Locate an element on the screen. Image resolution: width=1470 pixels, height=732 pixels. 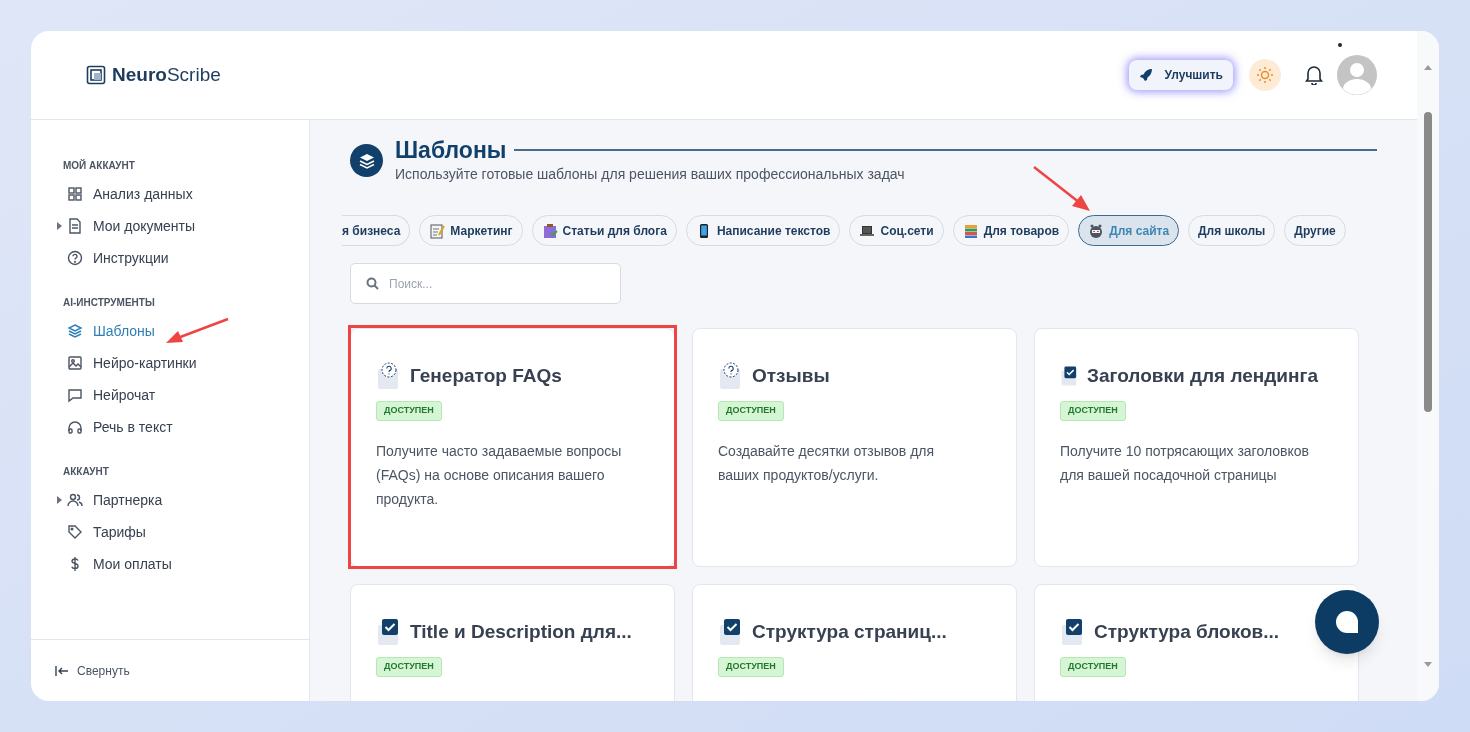
logo-text: NeuroScribe is located at coordinates (166, 74).